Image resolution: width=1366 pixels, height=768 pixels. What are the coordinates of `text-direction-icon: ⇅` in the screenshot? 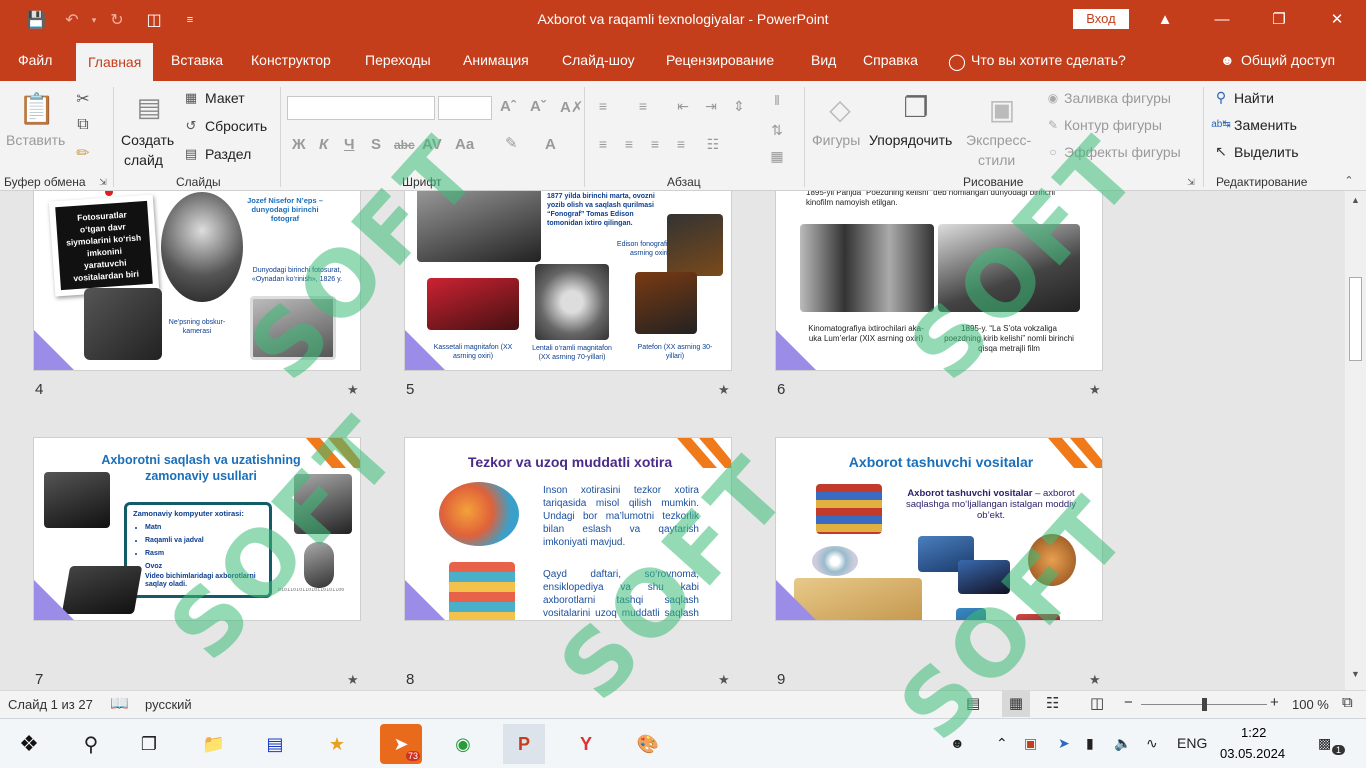 It's located at (777, 130).